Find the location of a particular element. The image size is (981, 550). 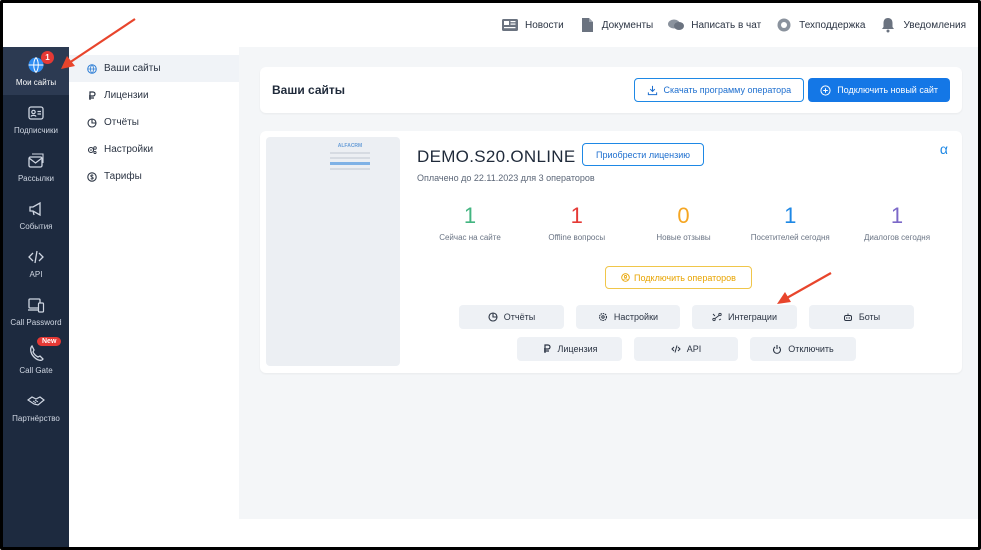

preview-logo: ALFACRM is located at coordinates (350, 146).